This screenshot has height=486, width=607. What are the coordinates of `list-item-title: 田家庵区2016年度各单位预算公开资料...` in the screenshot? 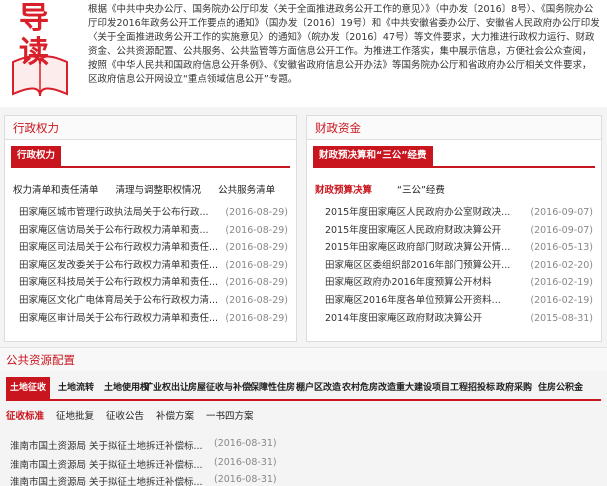 It's located at (413, 301).